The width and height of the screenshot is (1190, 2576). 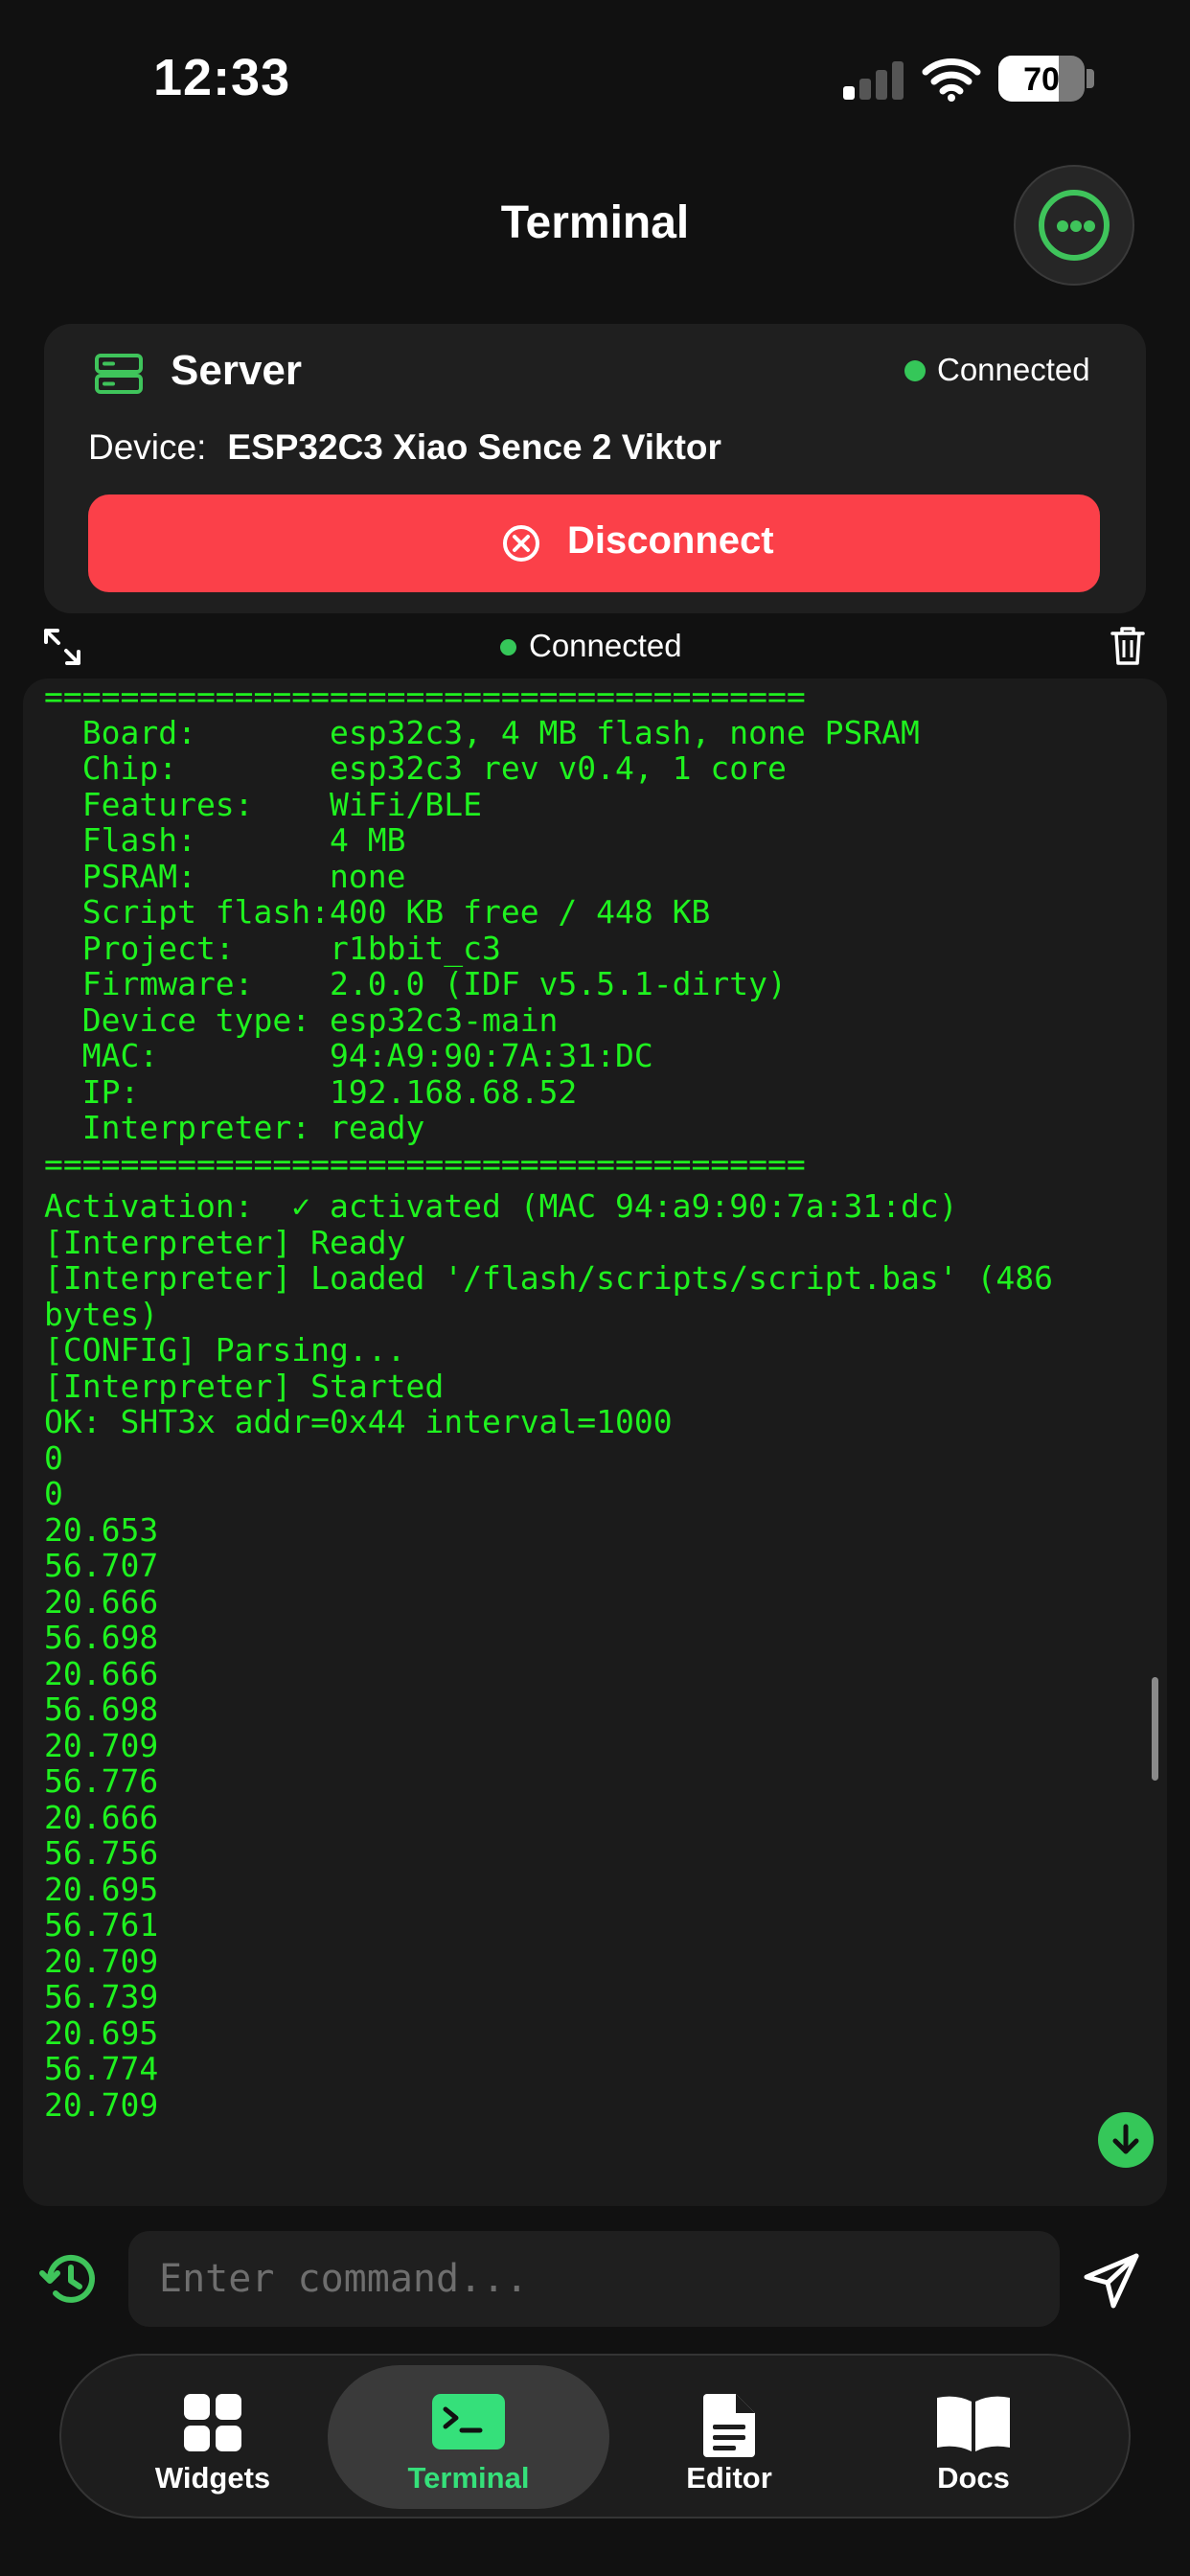 I want to click on trash-icon, so click(x=1128, y=646).